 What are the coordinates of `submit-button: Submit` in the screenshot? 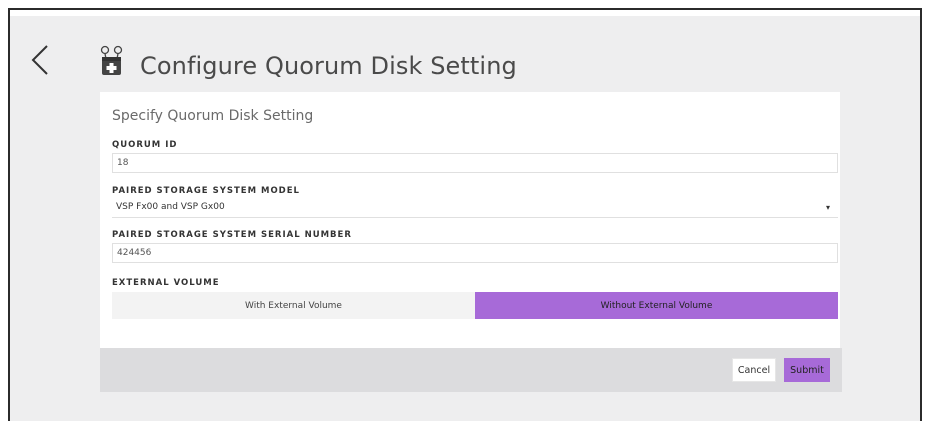 It's located at (807, 370).